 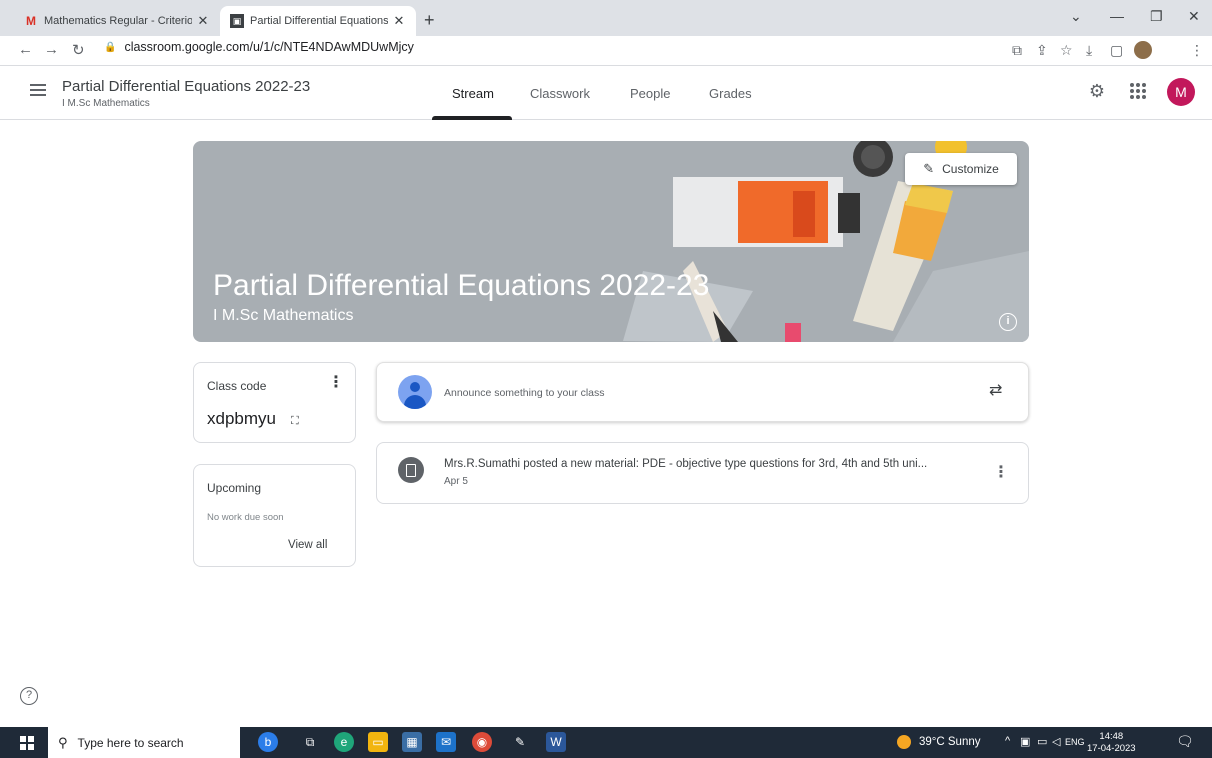 What do you see at coordinates (1194, 16) in the screenshot?
I see `close-window-icon: ✕` at bounding box center [1194, 16].